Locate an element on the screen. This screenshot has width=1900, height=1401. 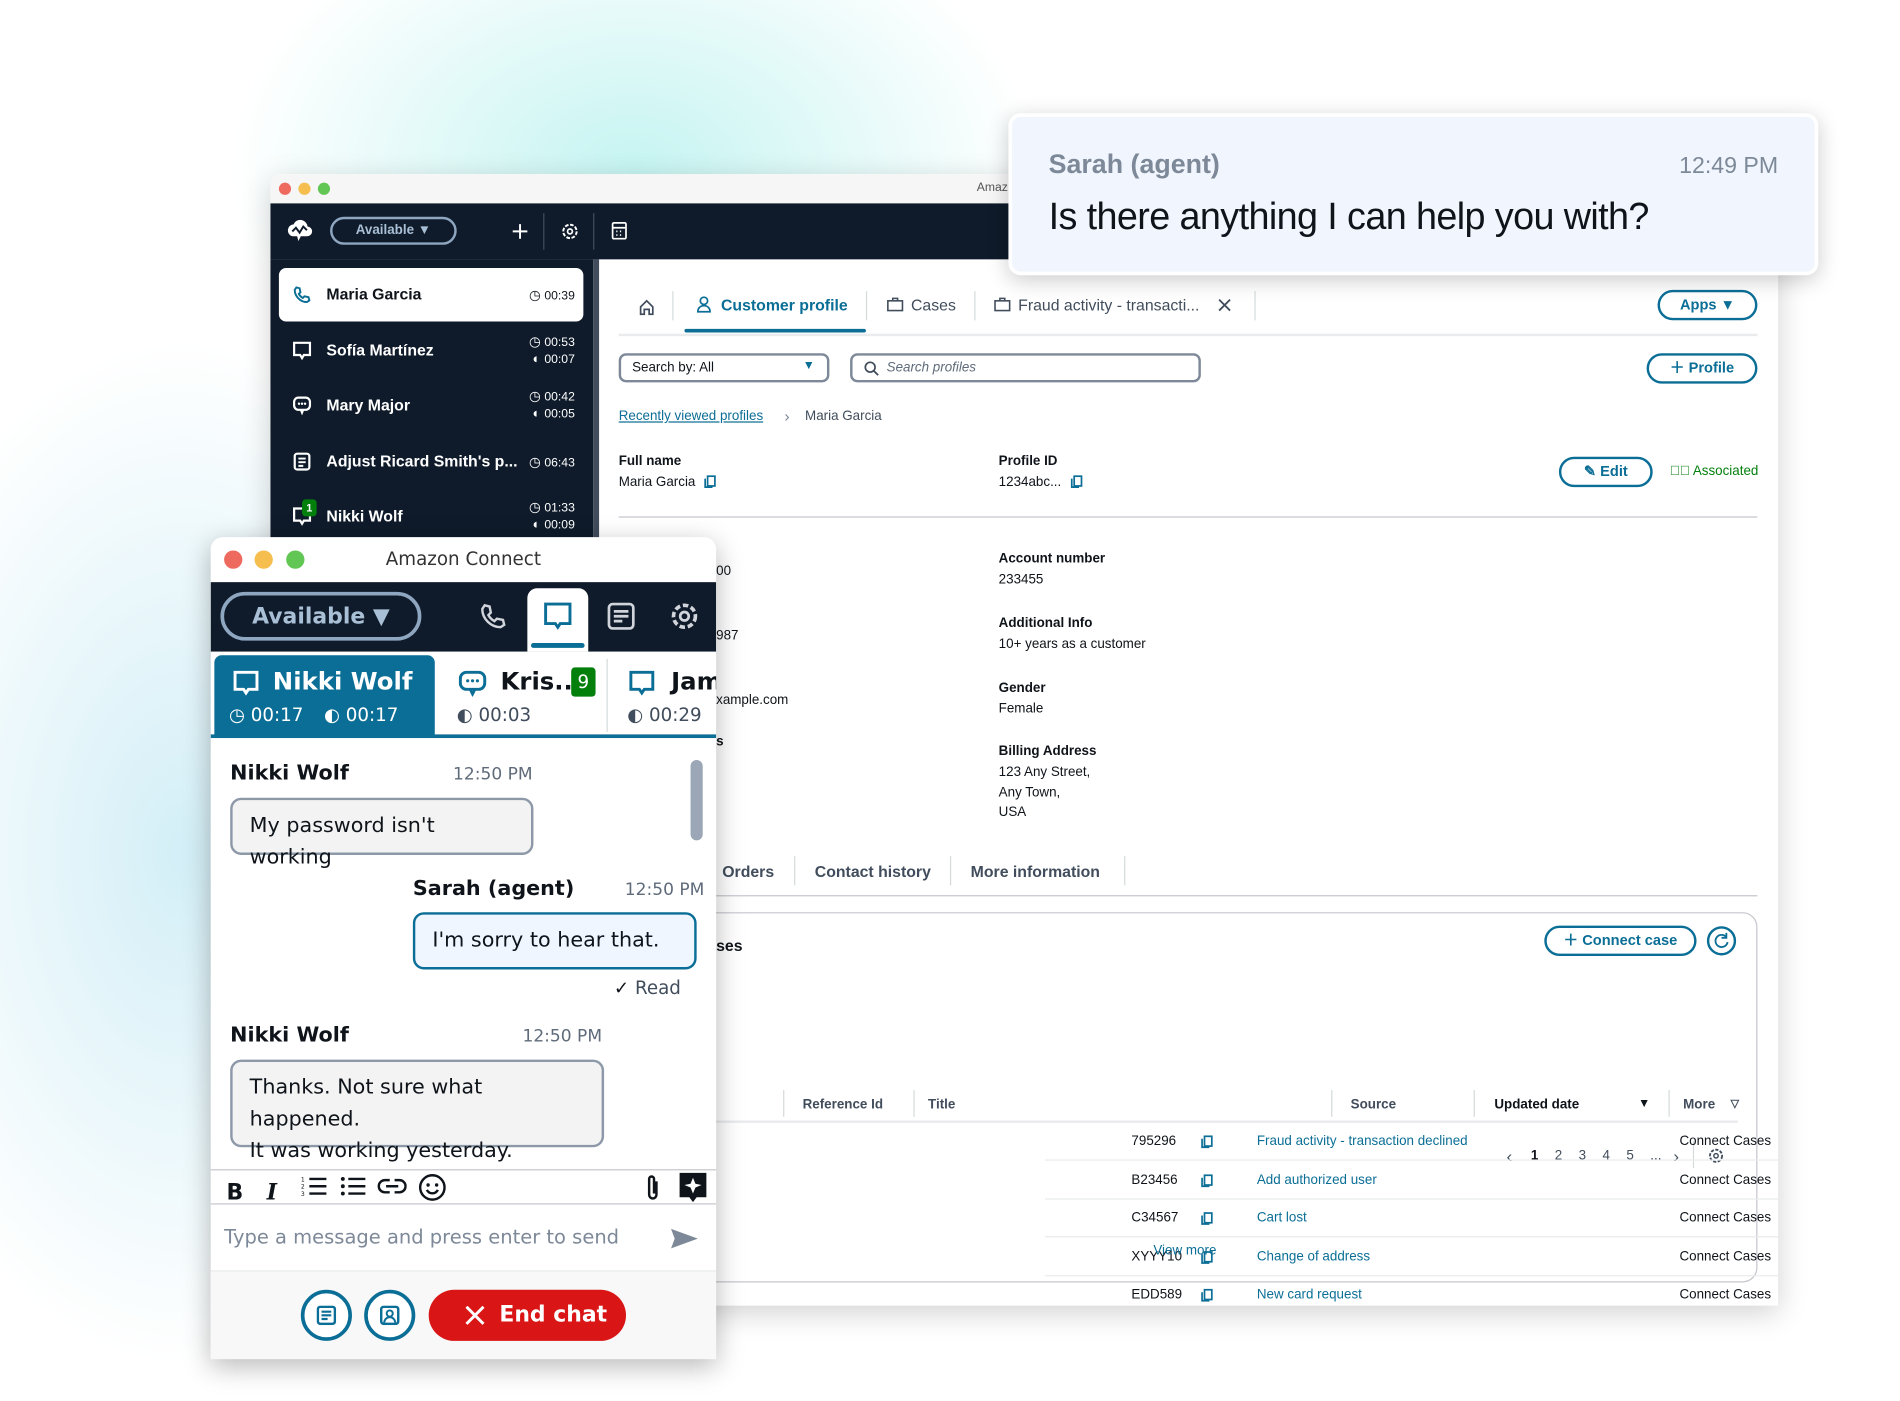
contact-timer: ◐ 00:03 is located at coordinates (494, 715).